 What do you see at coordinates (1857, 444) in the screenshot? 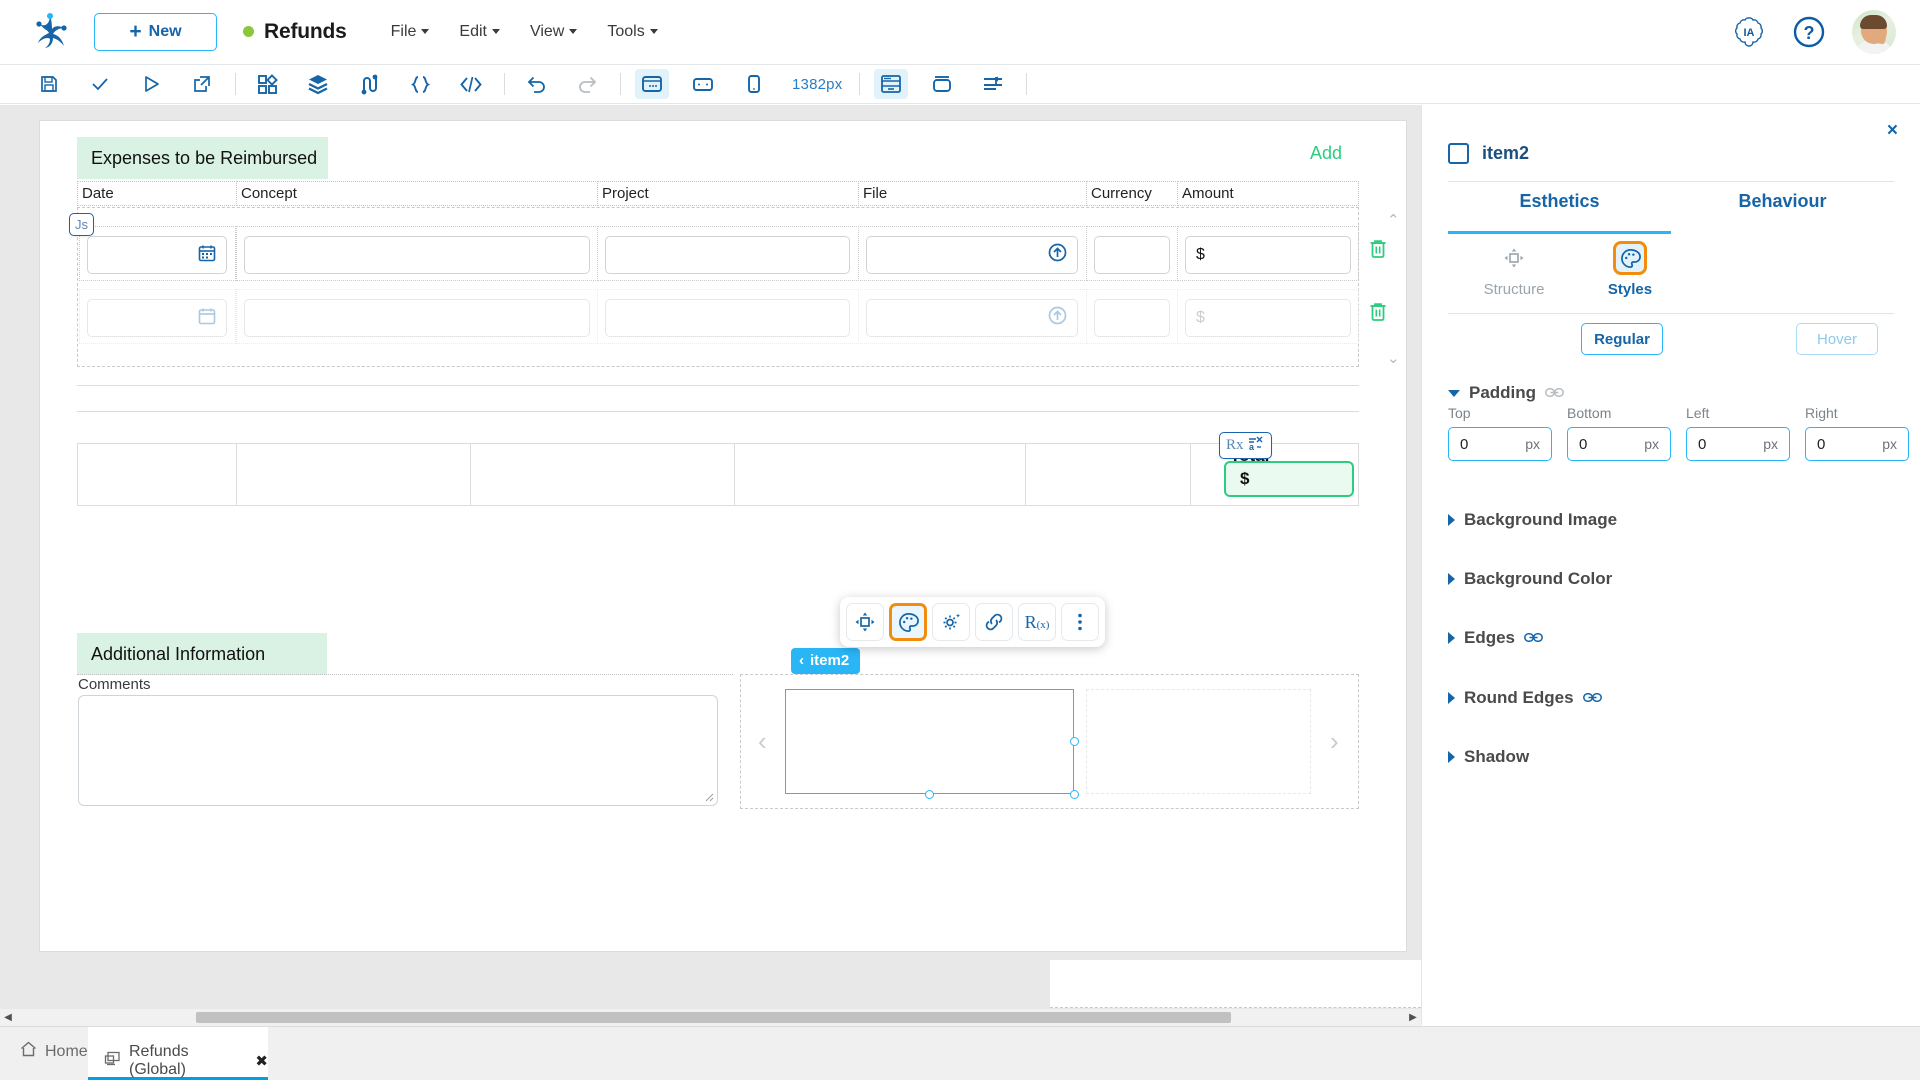
I see `padding-right-input: 0 px` at bounding box center [1857, 444].